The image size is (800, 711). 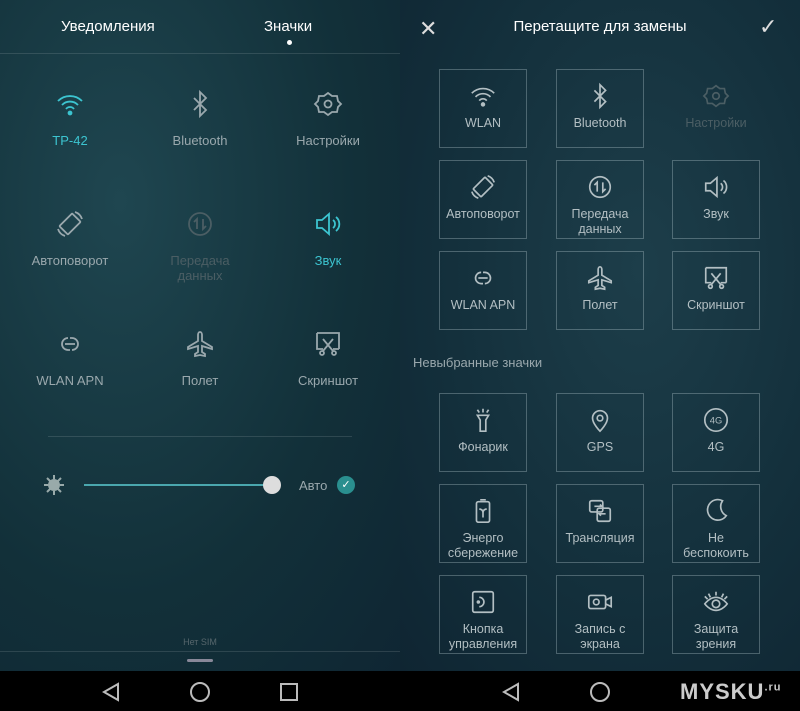 I want to click on icon-tile-label: 4G, so click(x=716, y=447).